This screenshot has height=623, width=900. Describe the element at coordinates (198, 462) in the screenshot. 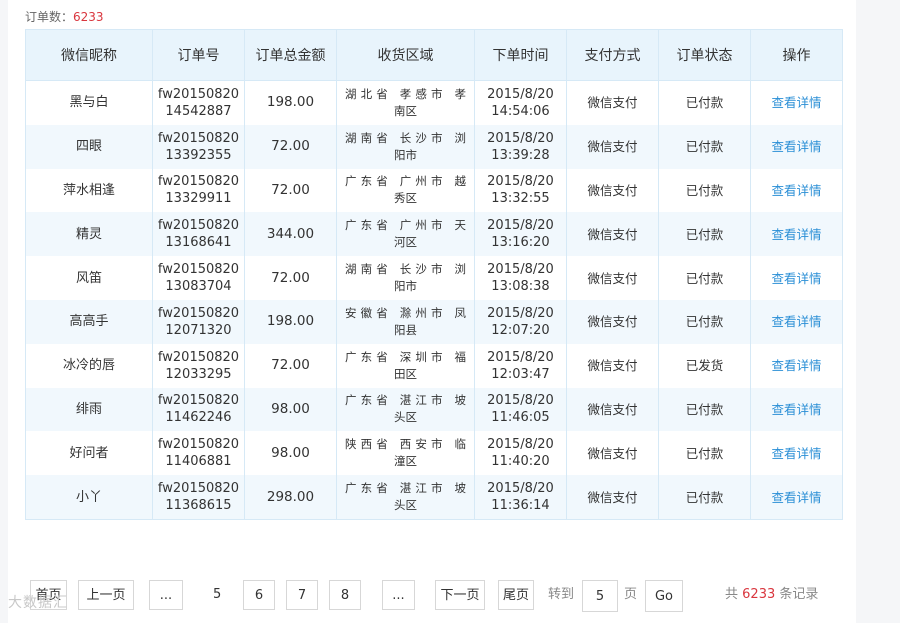

I see `order-id-line2: 11406881` at that location.